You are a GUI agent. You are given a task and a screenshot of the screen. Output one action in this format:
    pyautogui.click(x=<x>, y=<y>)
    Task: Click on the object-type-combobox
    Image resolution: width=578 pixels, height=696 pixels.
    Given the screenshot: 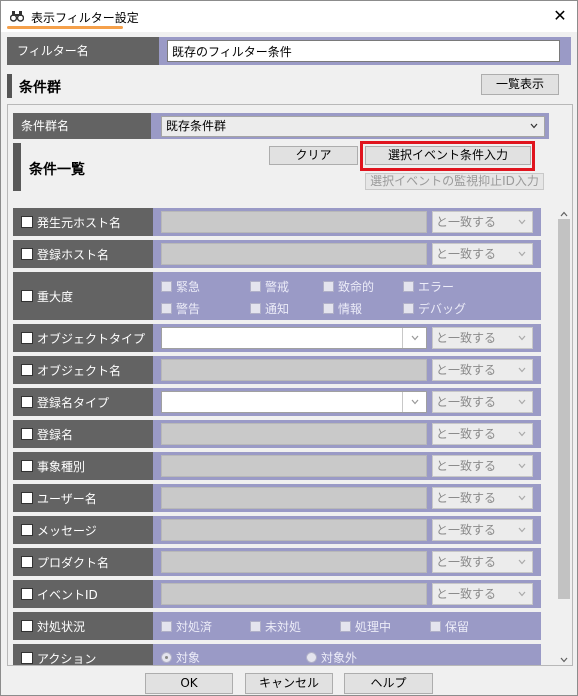 What is the action you would take?
    pyautogui.click(x=294, y=338)
    